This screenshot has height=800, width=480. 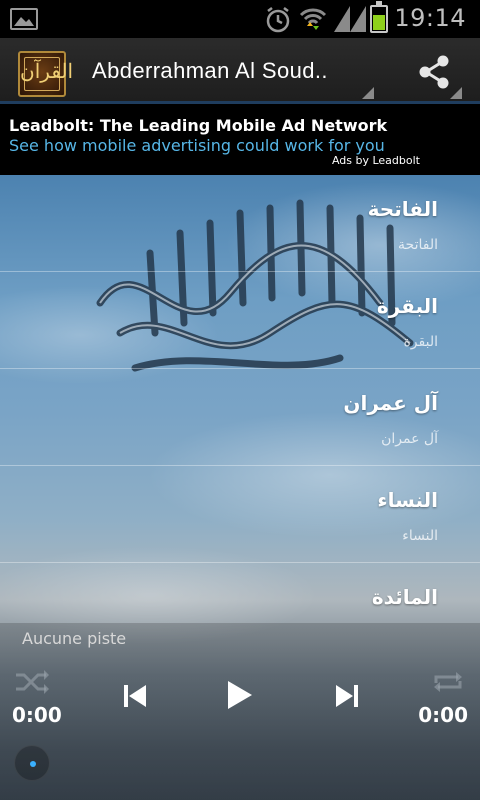 What do you see at coordinates (407, 500) in the screenshot?
I see `surah-name: النساء` at bounding box center [407, 500].